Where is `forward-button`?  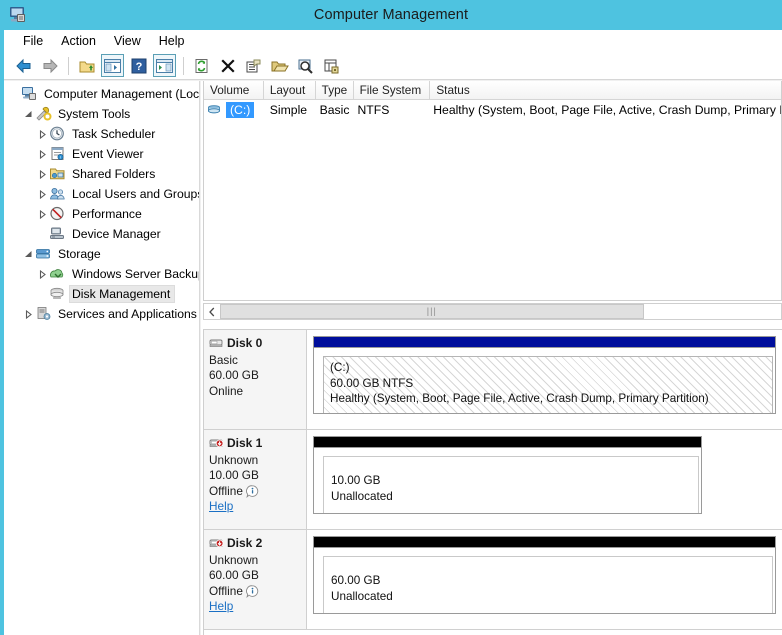
forward-button is located at coordinates (49, 65).